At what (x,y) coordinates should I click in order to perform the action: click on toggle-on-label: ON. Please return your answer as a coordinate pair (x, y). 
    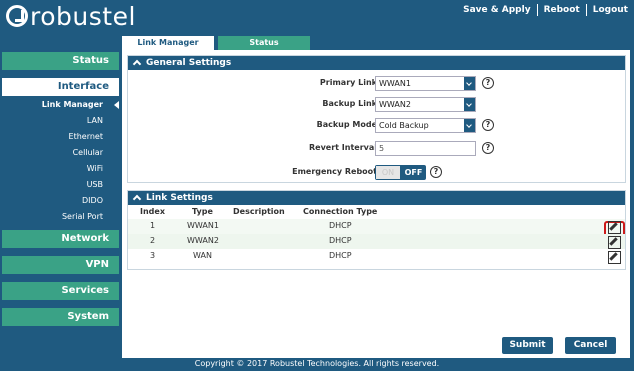
    Looking at the image, I should click on (388, 172).